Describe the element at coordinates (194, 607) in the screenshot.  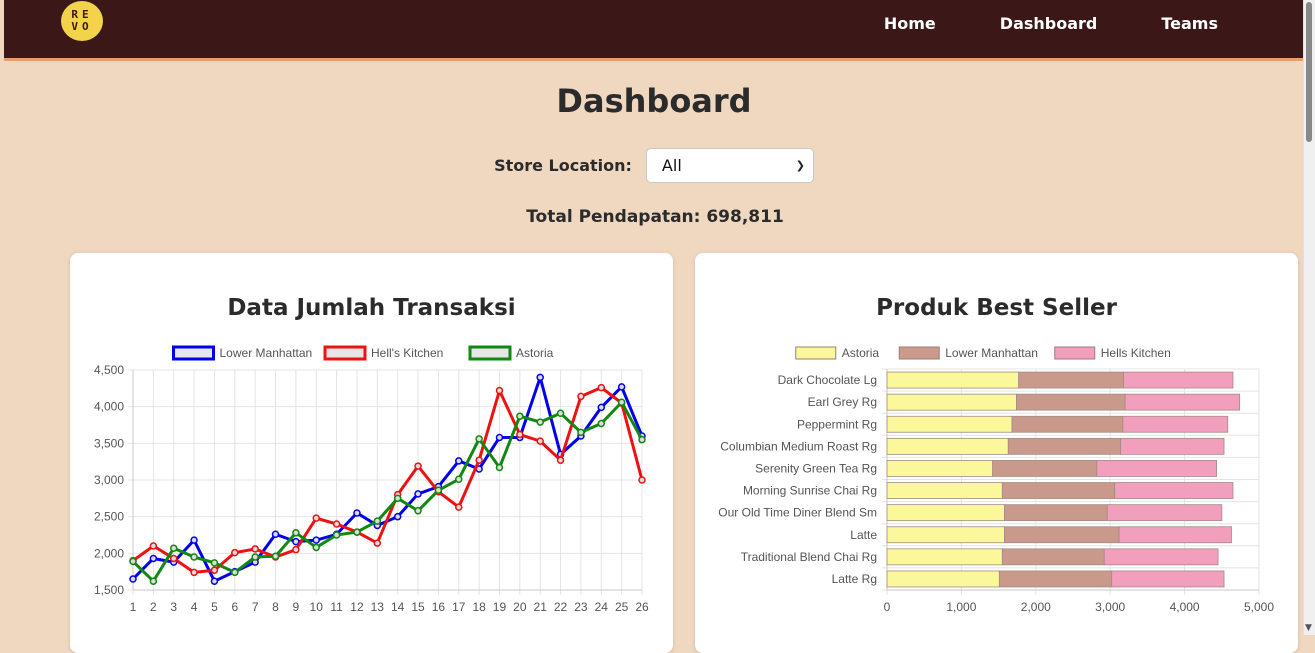
I see `x-tick-label: 4` at that location.